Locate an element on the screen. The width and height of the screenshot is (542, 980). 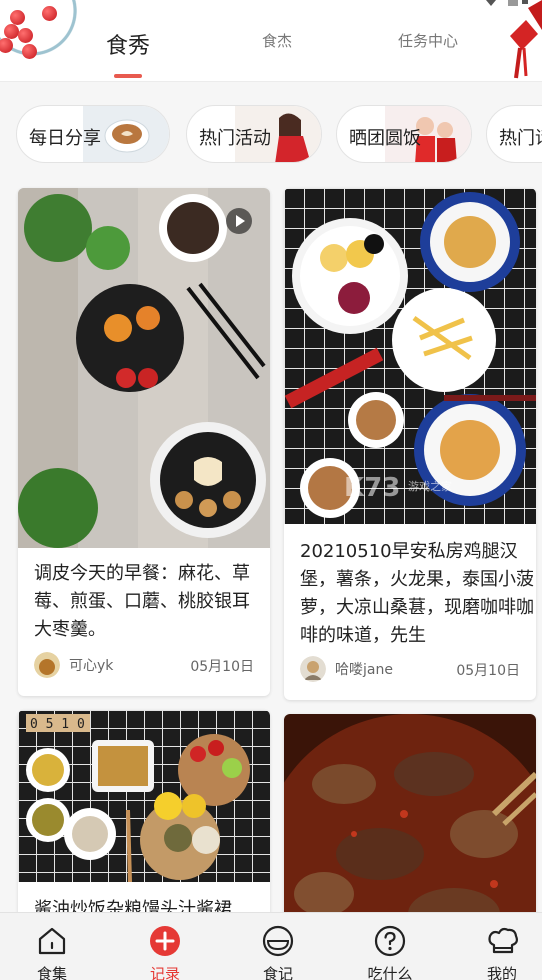
chef-hat-icon is located at coordinates (503, 940).